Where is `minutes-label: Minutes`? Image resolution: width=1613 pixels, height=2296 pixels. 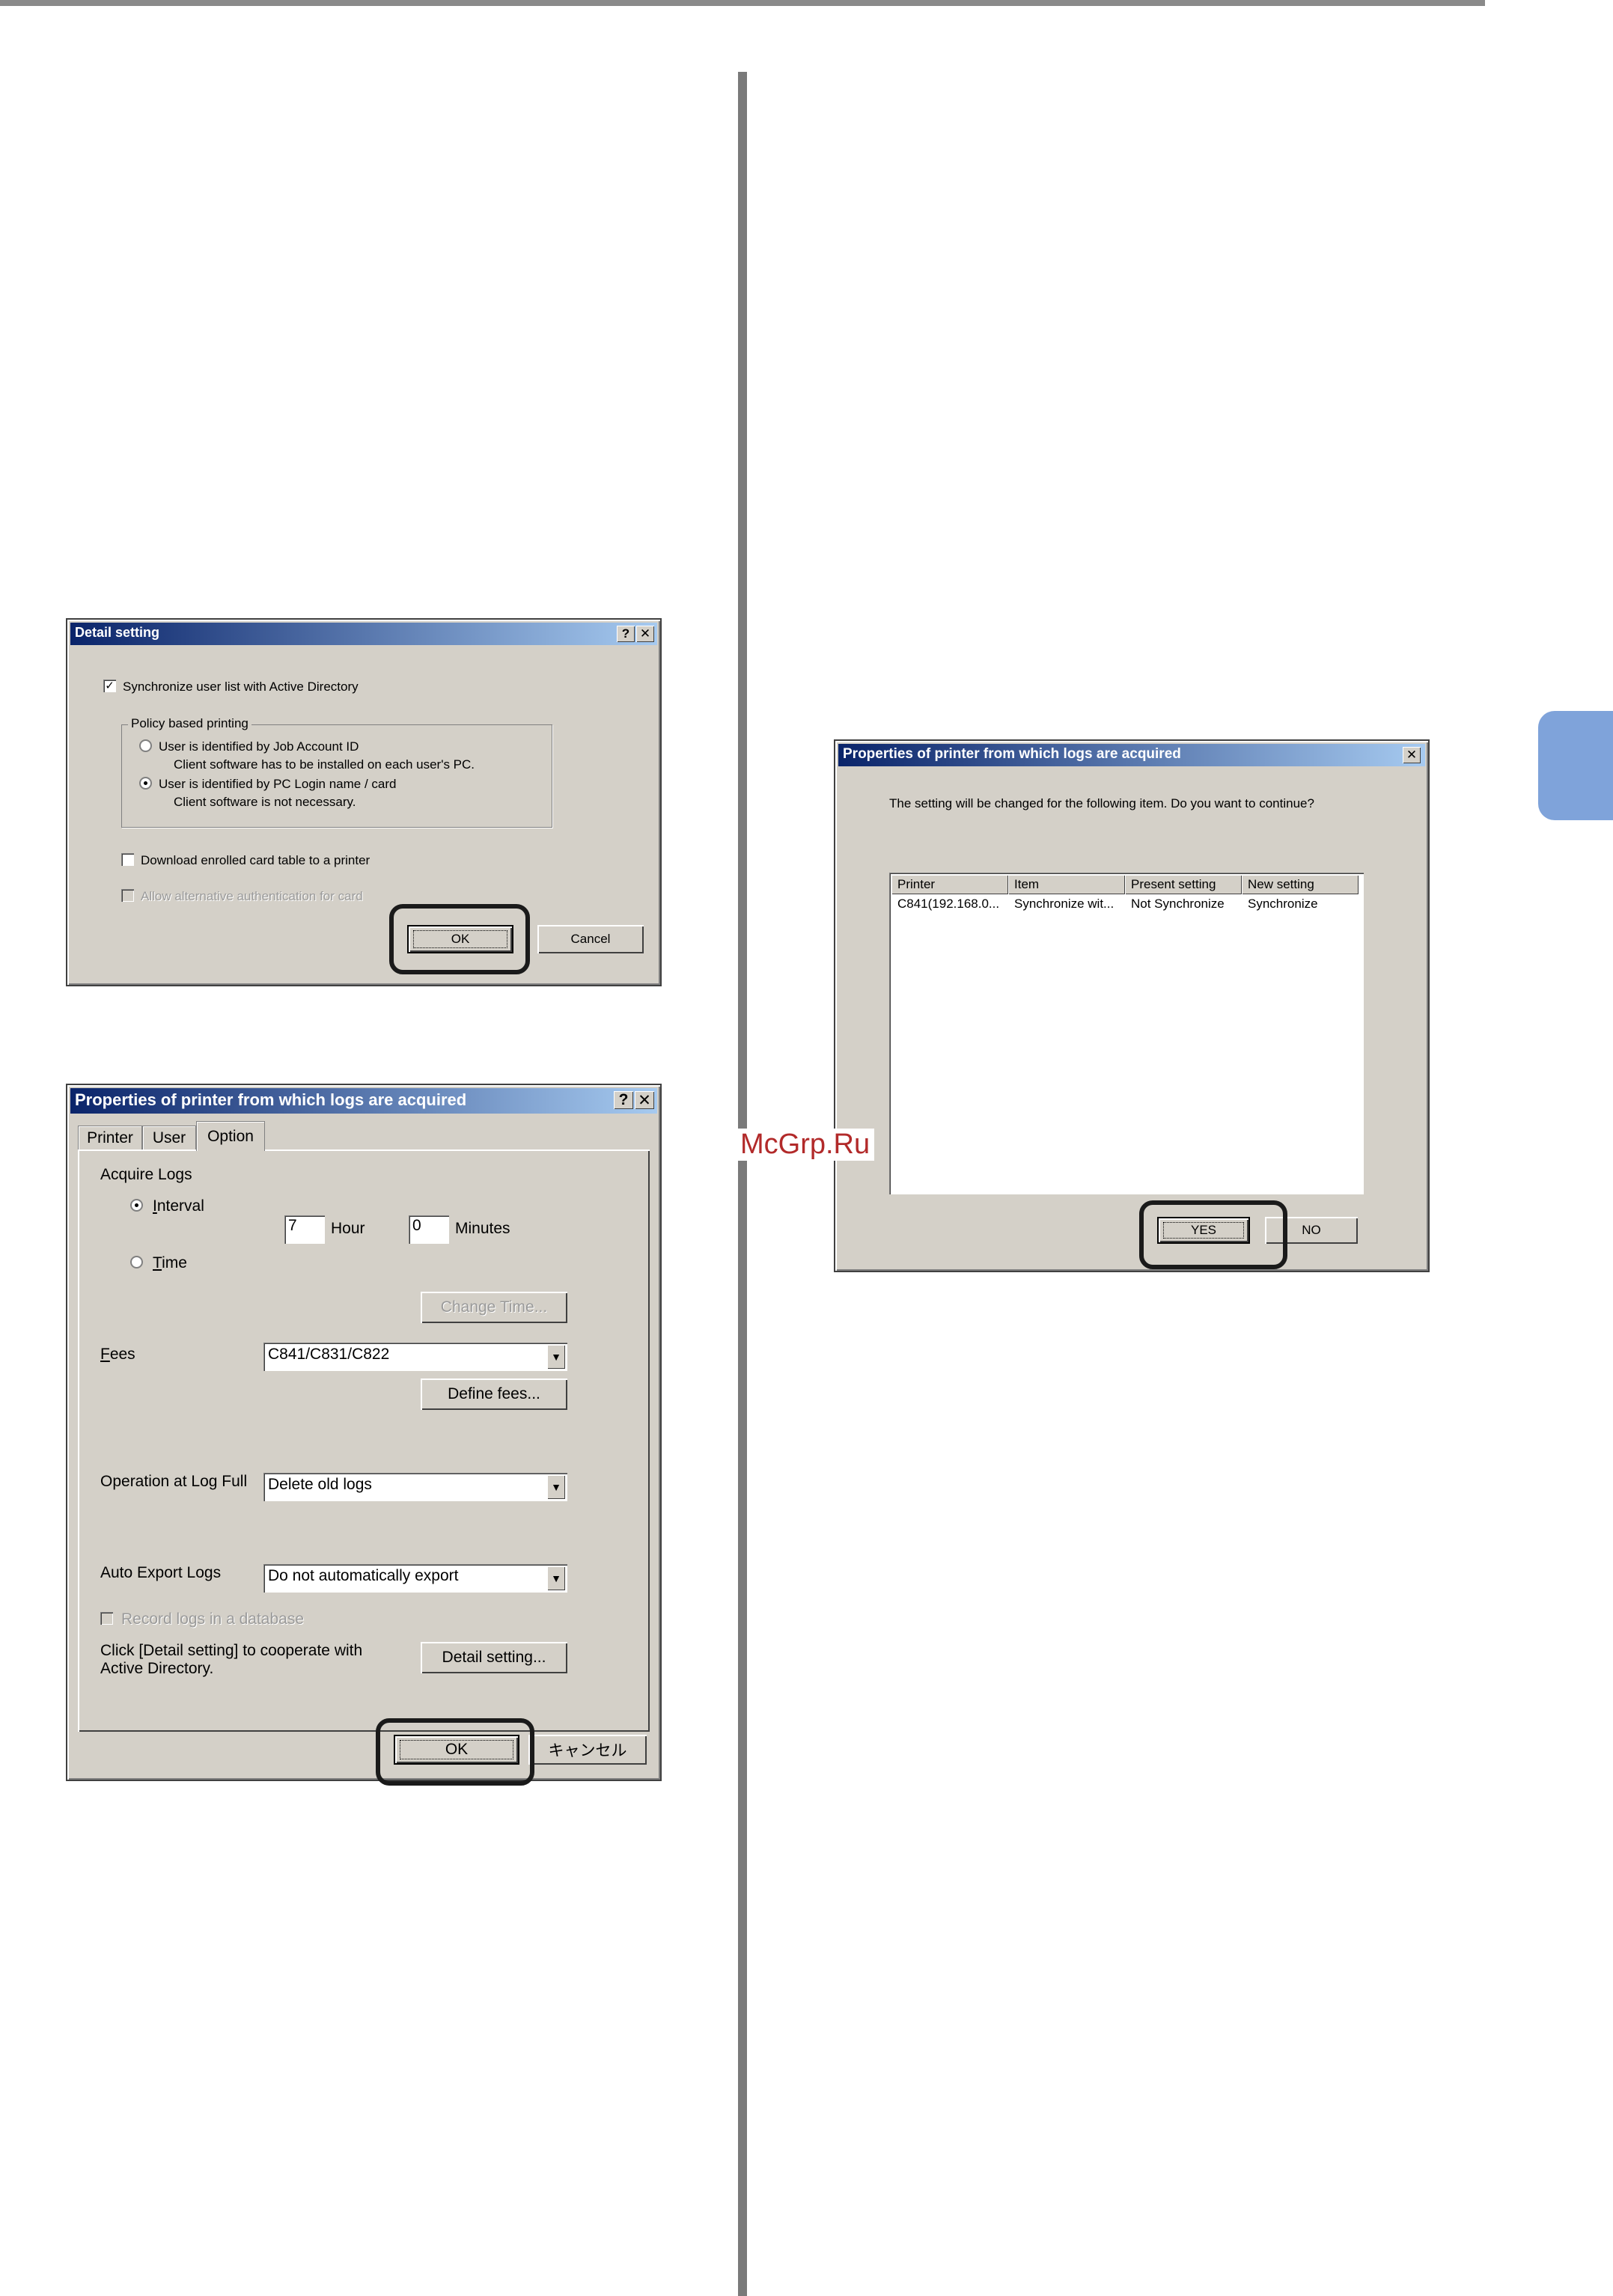 minutes-label: Minutes is located at coordinates (482, 1228).